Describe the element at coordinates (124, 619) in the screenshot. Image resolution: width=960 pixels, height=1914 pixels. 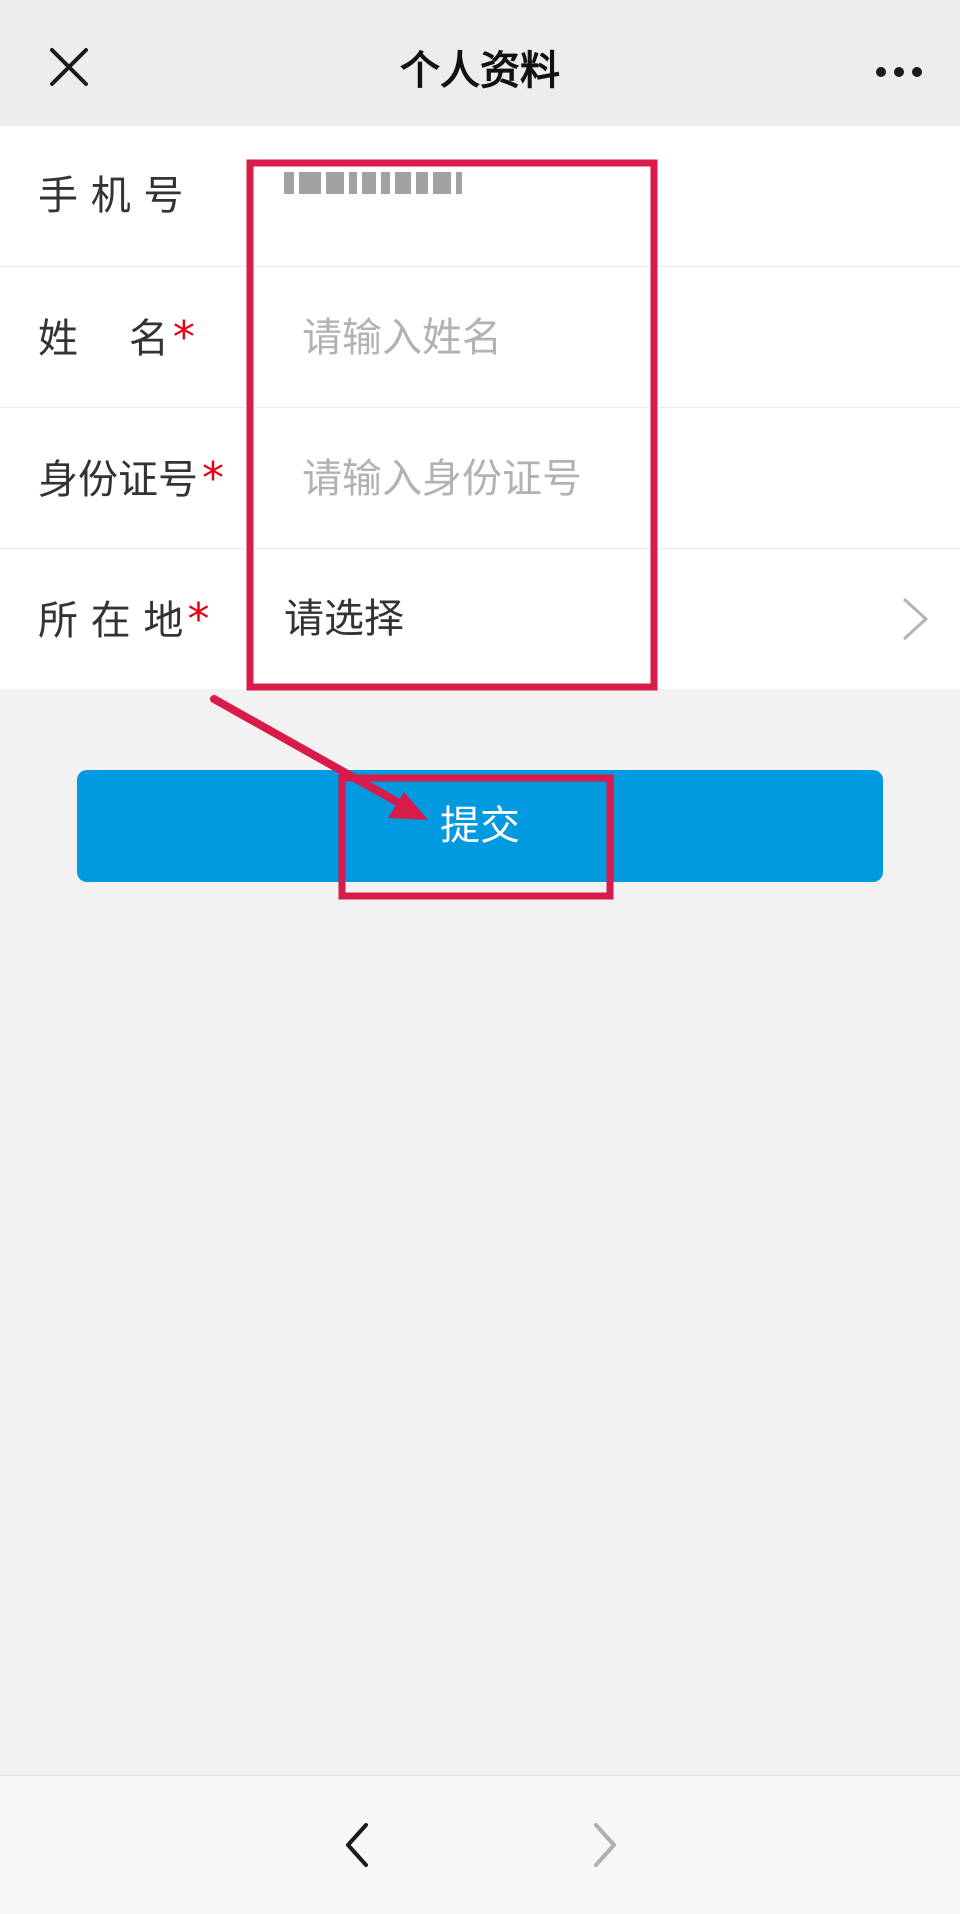
I see `location-label: 所 在 地*` at that location.